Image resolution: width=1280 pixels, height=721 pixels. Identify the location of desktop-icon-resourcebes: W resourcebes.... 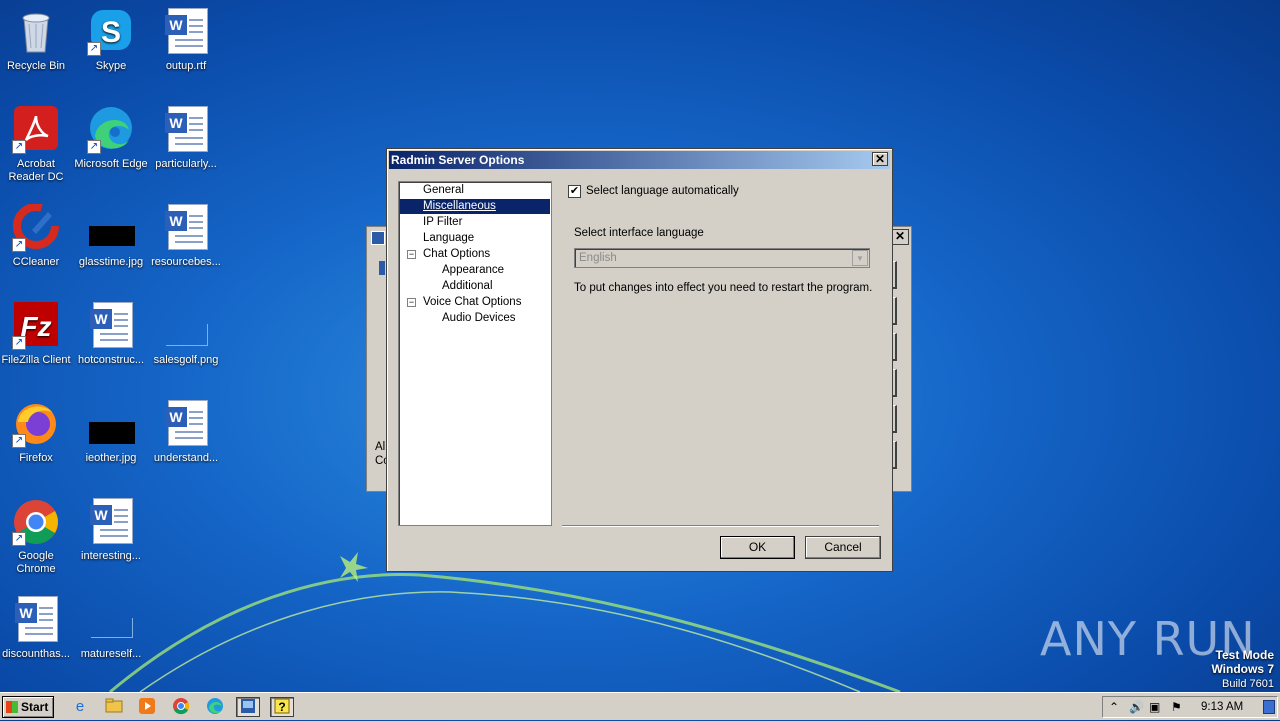
(186, 236).